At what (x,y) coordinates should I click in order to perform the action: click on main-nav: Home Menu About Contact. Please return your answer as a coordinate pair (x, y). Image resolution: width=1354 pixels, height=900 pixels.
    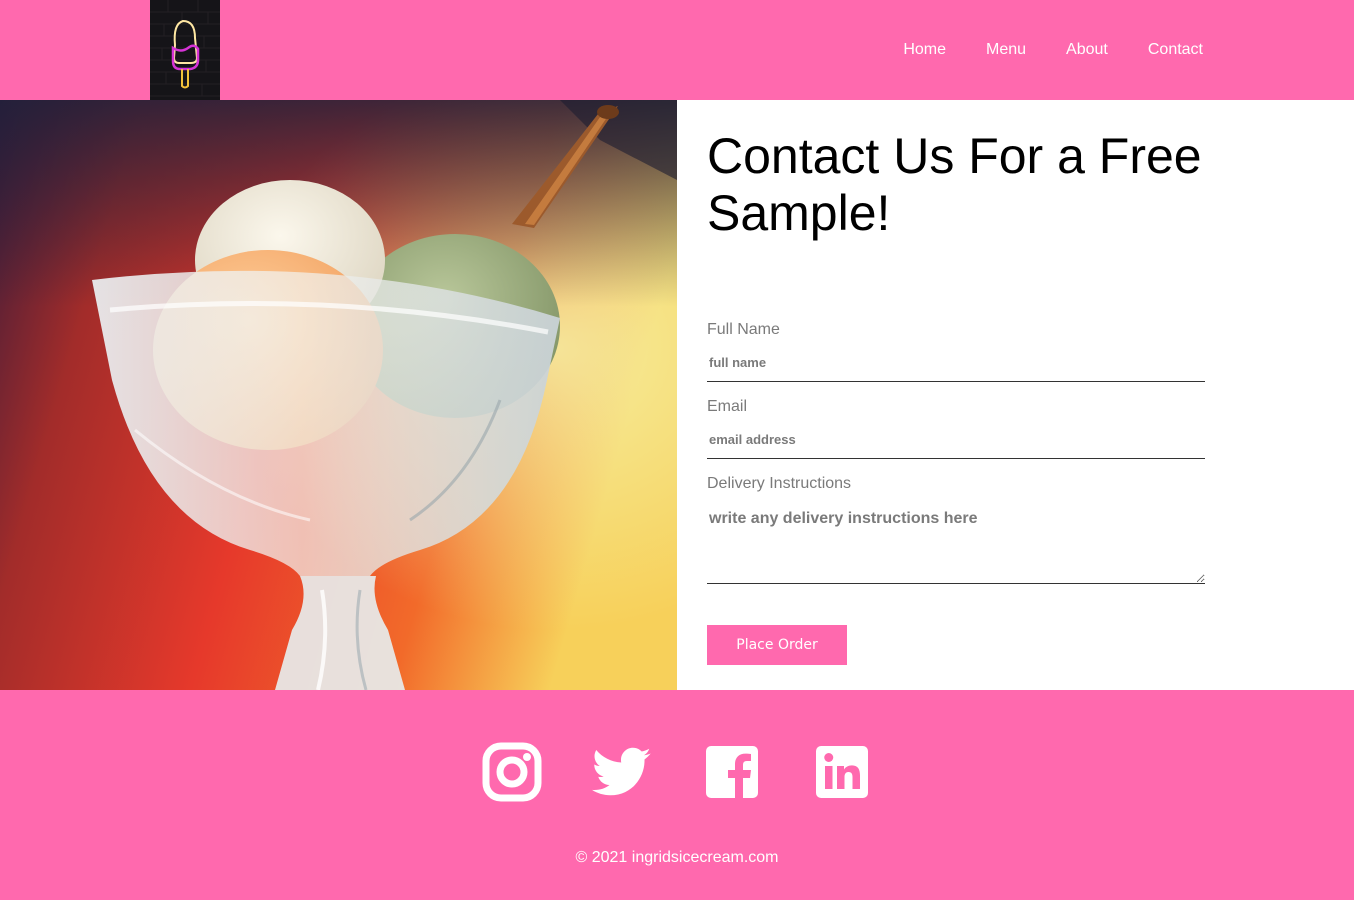
    Looking at the image, I should click on (1033, 50).